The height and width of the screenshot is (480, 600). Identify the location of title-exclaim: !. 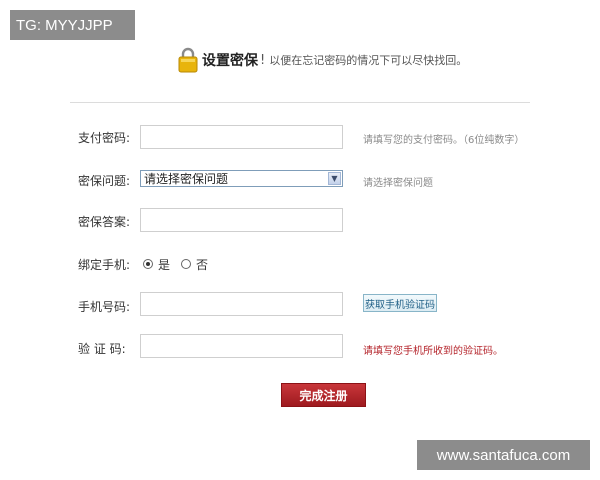
(263, 60).